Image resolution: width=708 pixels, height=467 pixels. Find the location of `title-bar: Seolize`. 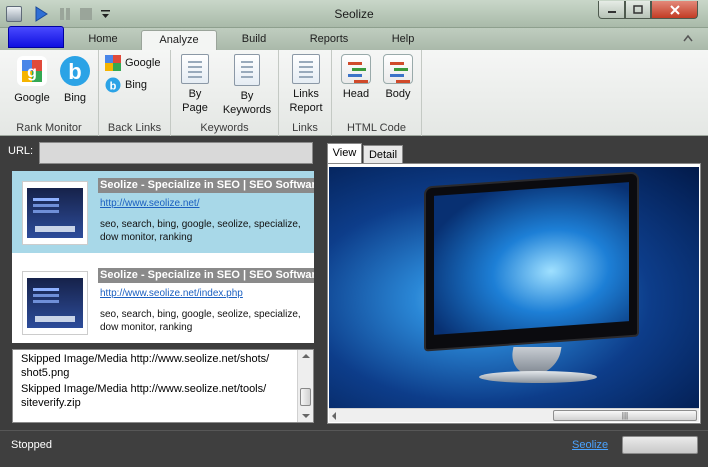

title-bar: Seolize is located at coordinates (354, 14).